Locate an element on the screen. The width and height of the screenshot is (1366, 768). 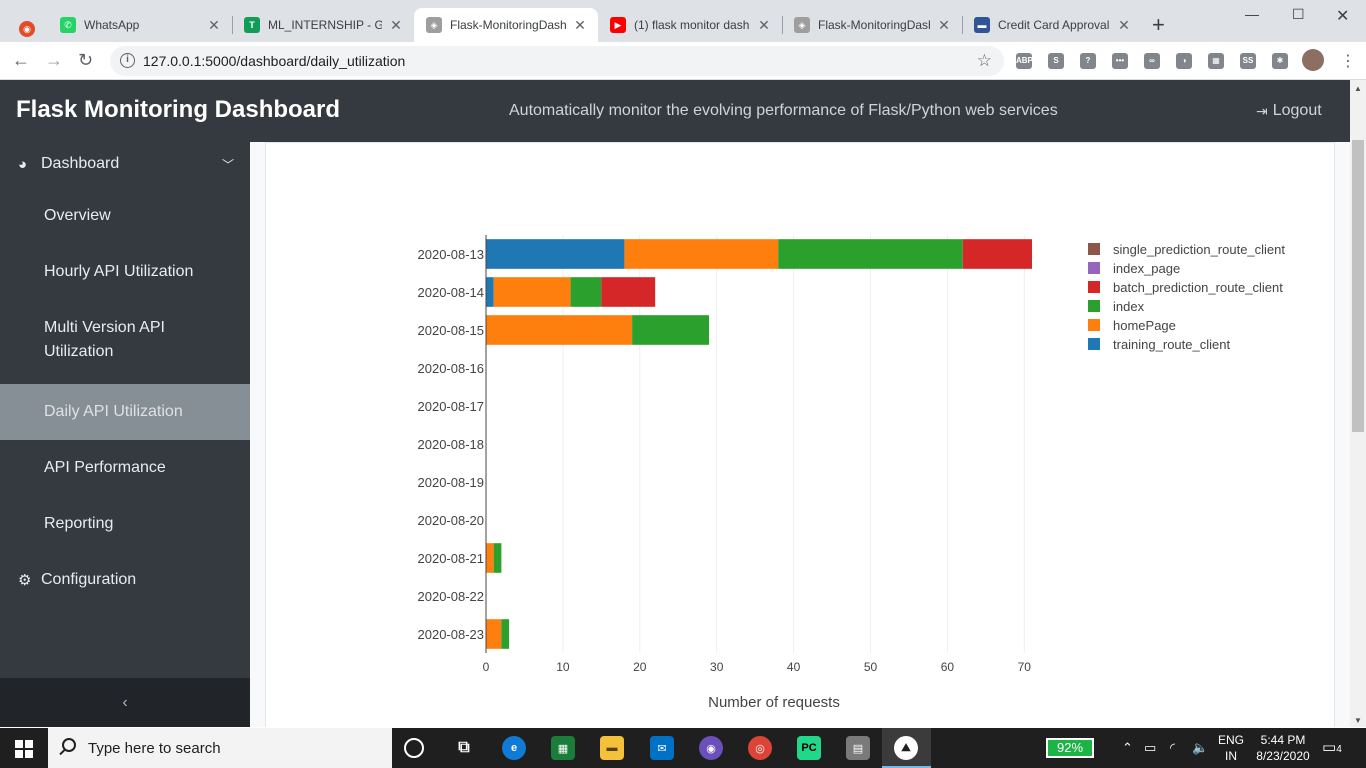
extension-icon: SS is located at coordinates (1248, 61).